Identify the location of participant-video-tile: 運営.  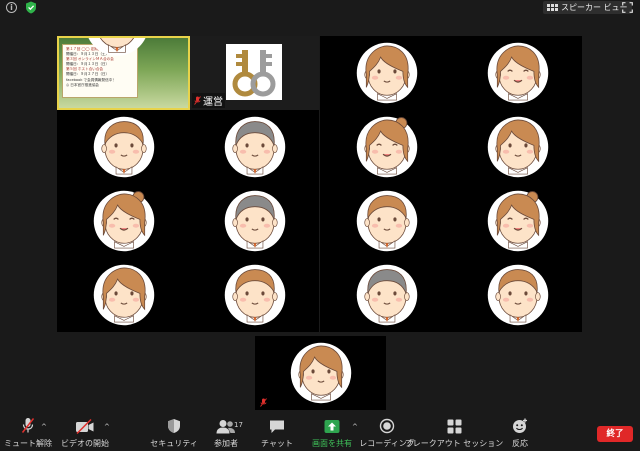
(254, 73).